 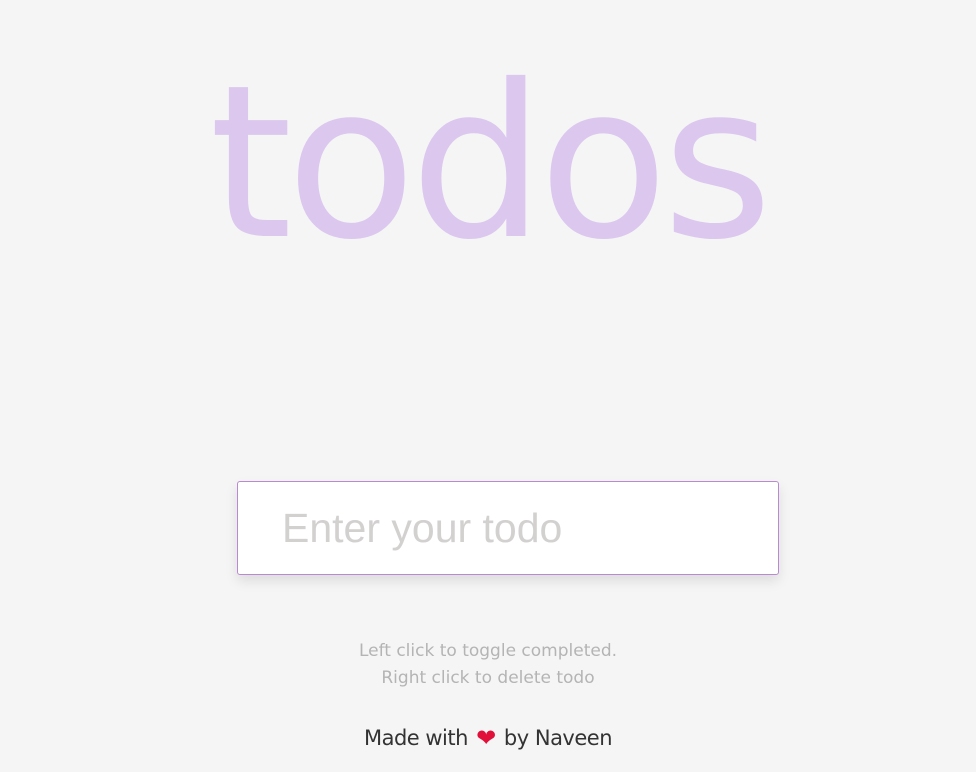 I want to click on footer-credits: Made with ❤ by Naveen, so click(x=488, y=738).